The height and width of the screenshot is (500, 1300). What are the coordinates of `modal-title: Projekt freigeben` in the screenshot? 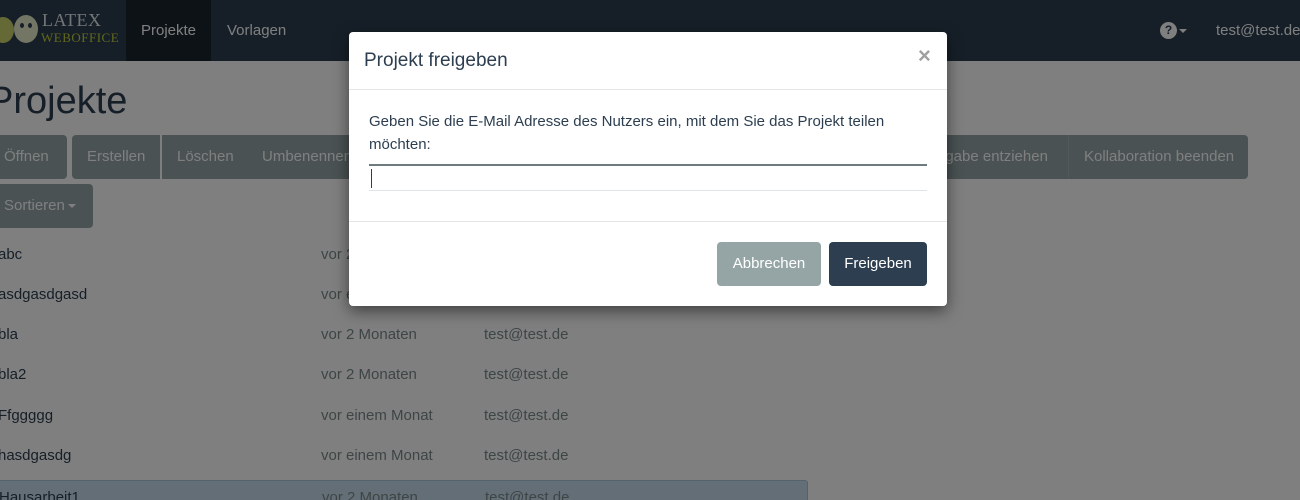 It's located at (436, 60).